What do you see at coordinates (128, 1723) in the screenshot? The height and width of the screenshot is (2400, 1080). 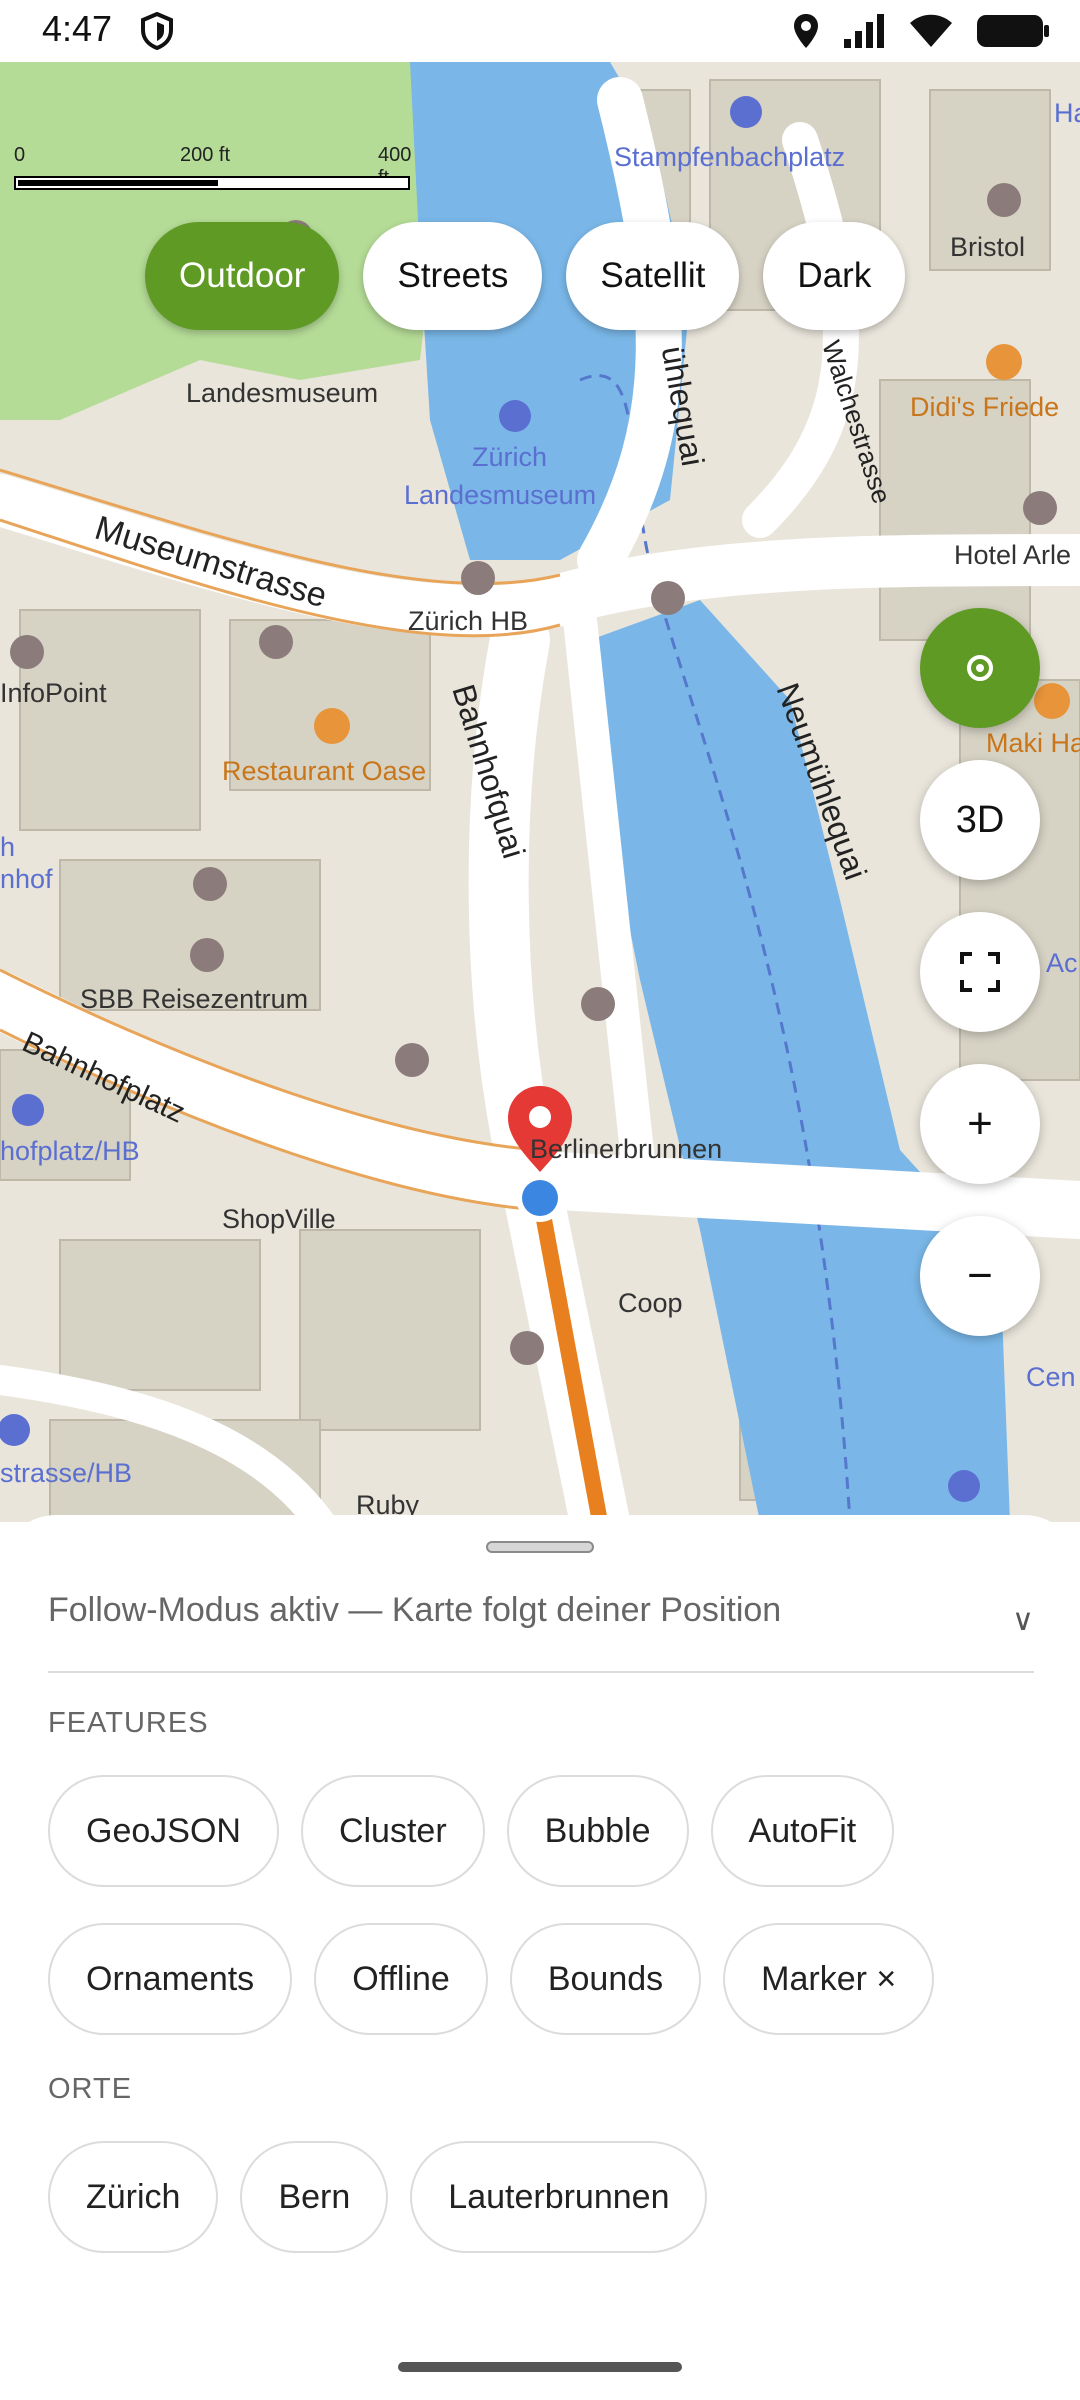 I see `features-heading: FEATURES` at bounding box center [128, 1723].